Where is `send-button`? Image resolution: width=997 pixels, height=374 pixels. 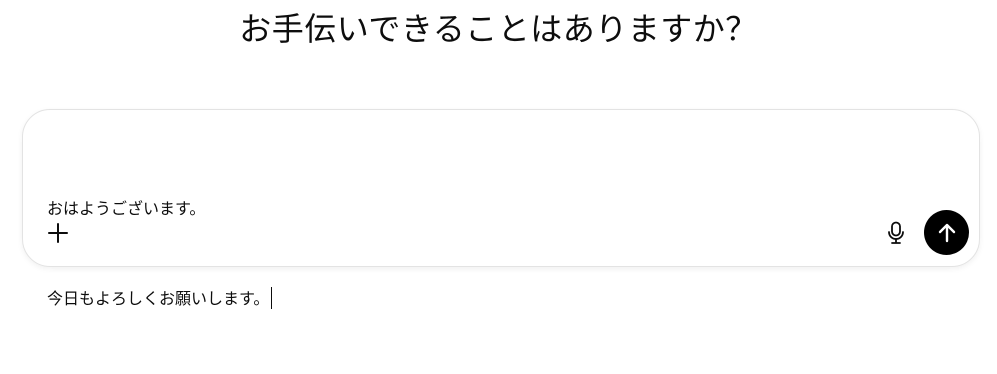
send-button is located at coordinates (946, 232).